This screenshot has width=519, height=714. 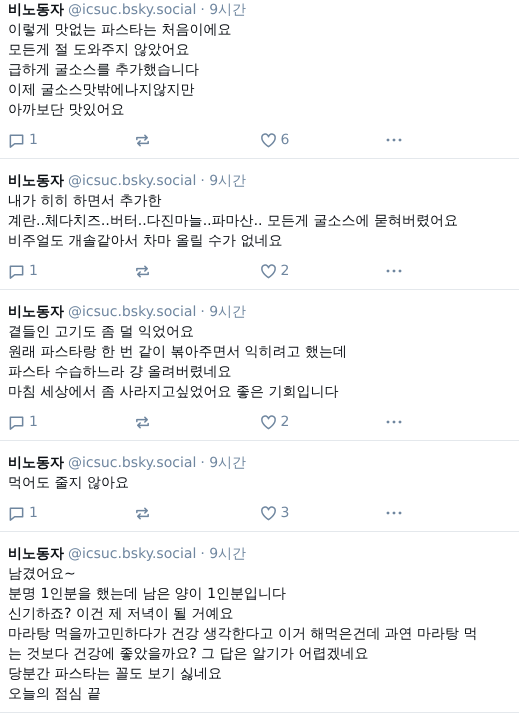 I want to click on post-text: 아까보단 맛있어요, so click(x=67, y=110).